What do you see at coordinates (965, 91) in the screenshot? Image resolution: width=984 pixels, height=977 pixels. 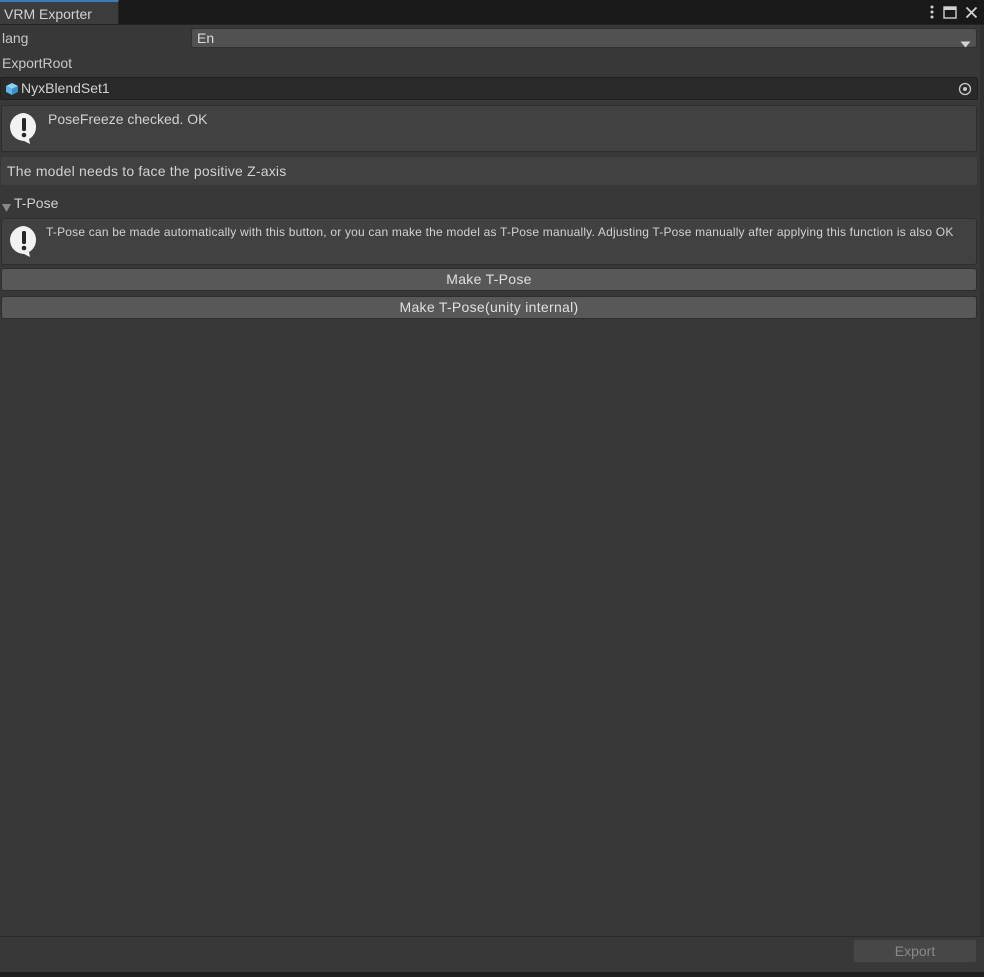 I see `object-picker-icon` at bounding box center [965, 91].